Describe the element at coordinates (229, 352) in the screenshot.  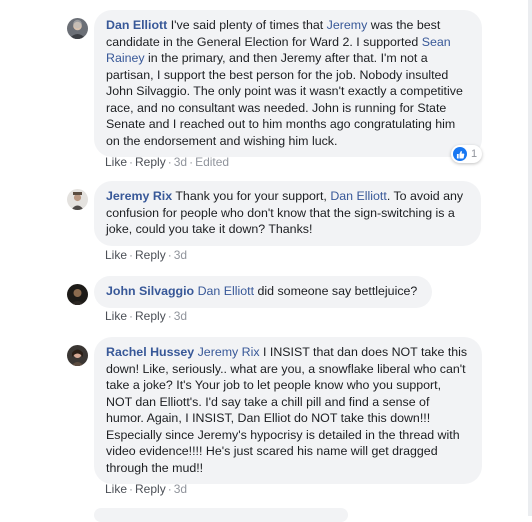
I see `mention-link: Jeremy Rix` at that location.